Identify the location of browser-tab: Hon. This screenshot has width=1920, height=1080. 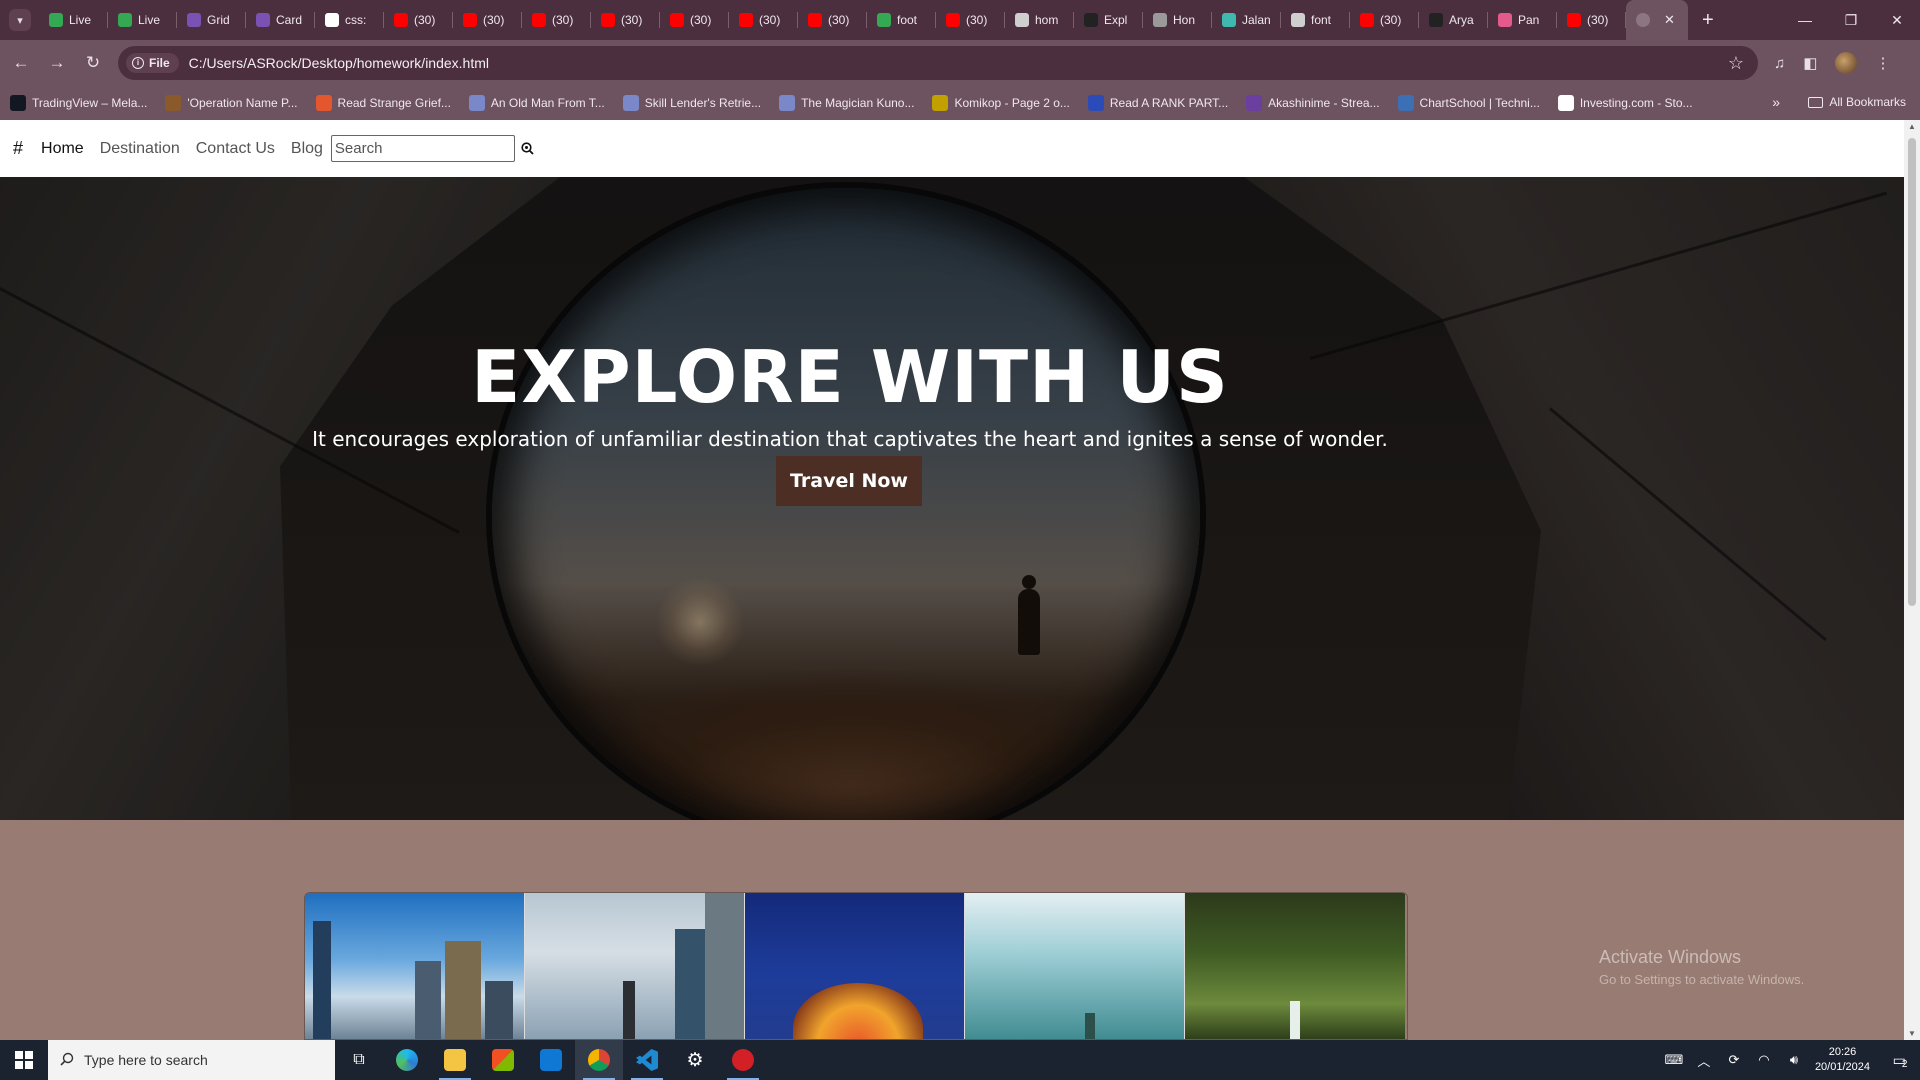
(1177, 20).